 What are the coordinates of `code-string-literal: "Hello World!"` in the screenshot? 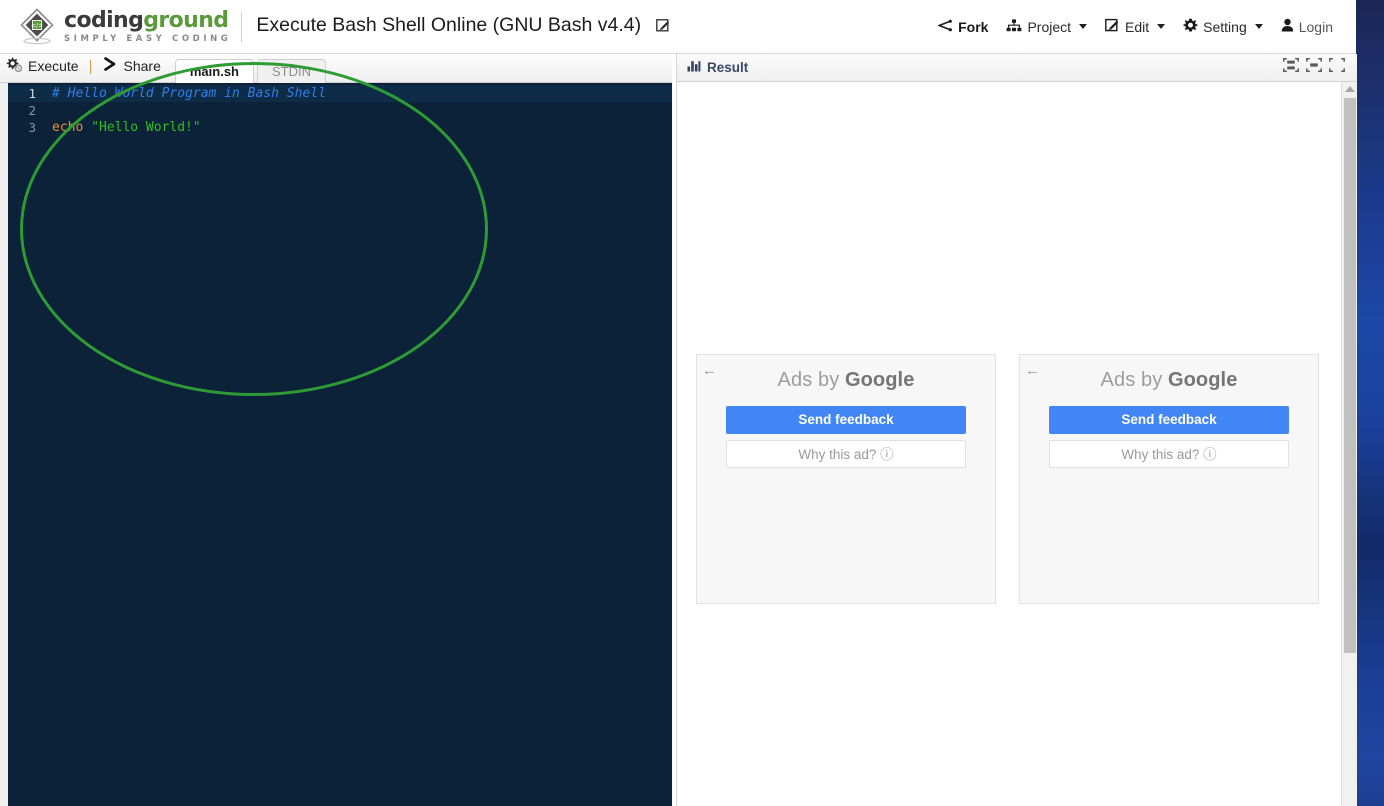 It's located at (146, 127).